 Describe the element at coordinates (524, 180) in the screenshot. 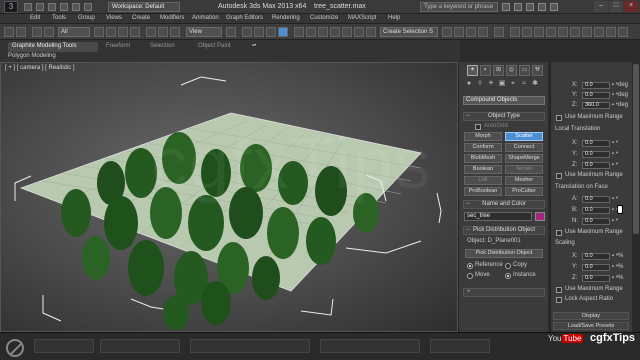

I see `mesher-button: Mesher` at that location.